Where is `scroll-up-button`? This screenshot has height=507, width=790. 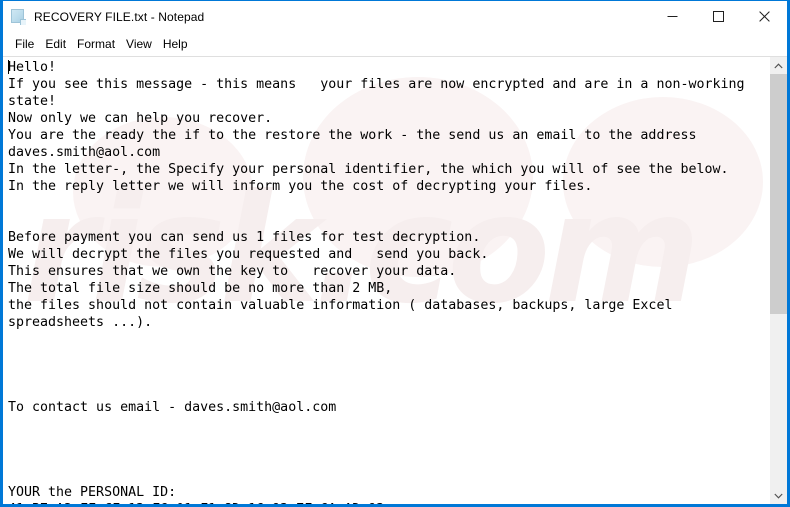
scroll-up-button is located at coordinates (778, 65).